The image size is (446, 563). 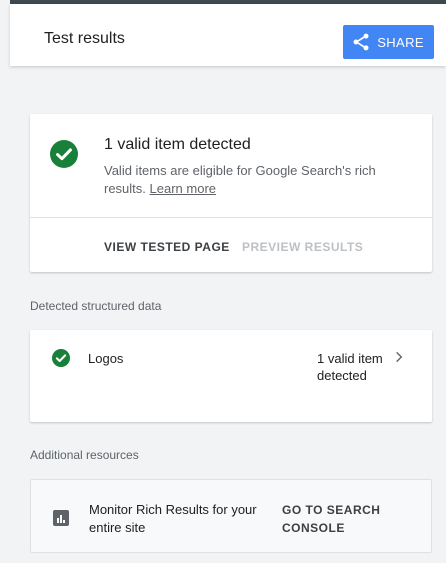 I want to click on share-button: SHARE, so click(x=388, y=42).